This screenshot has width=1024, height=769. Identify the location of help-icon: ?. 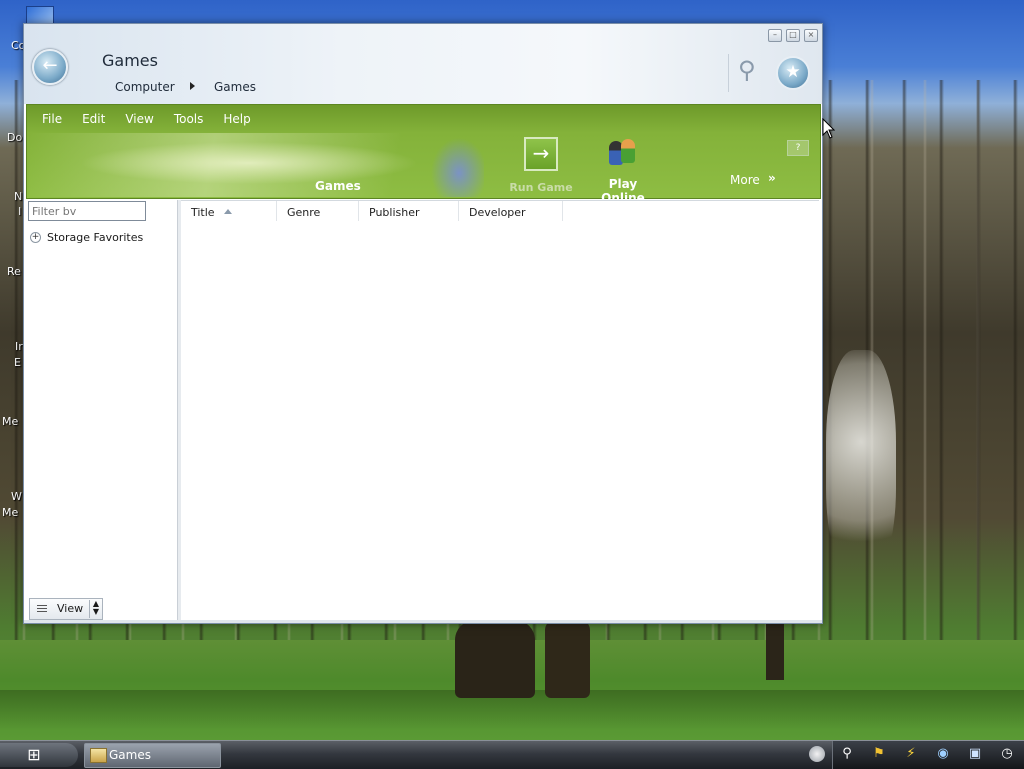
(798, 148).